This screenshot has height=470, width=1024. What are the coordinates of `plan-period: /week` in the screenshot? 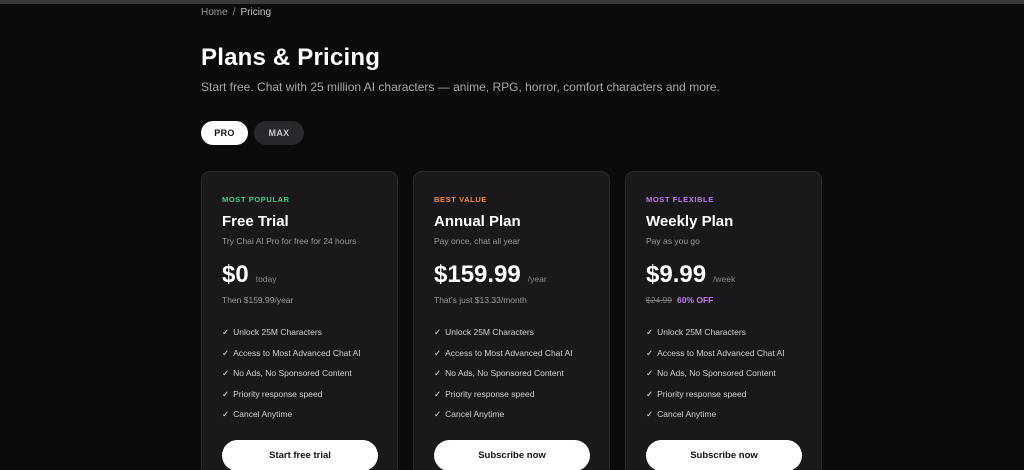 It's located at (724, 279).